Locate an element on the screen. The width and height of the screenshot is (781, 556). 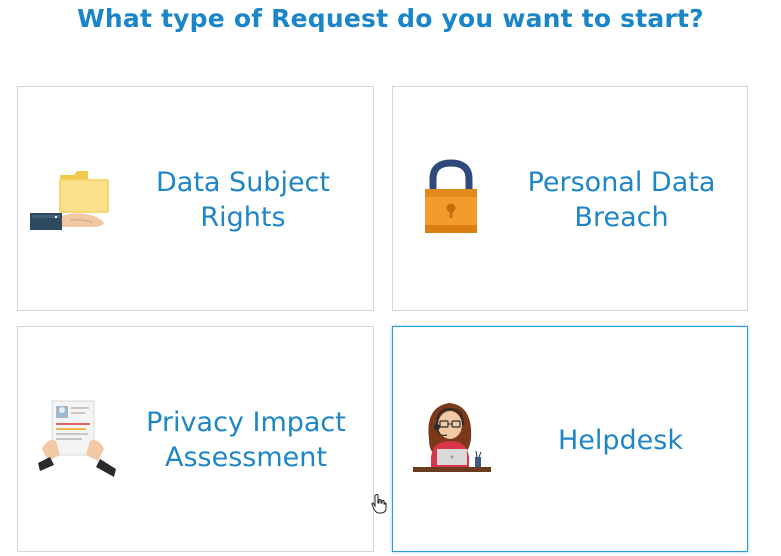
card-label: Helpdesk is located at coordinates (620, 440).